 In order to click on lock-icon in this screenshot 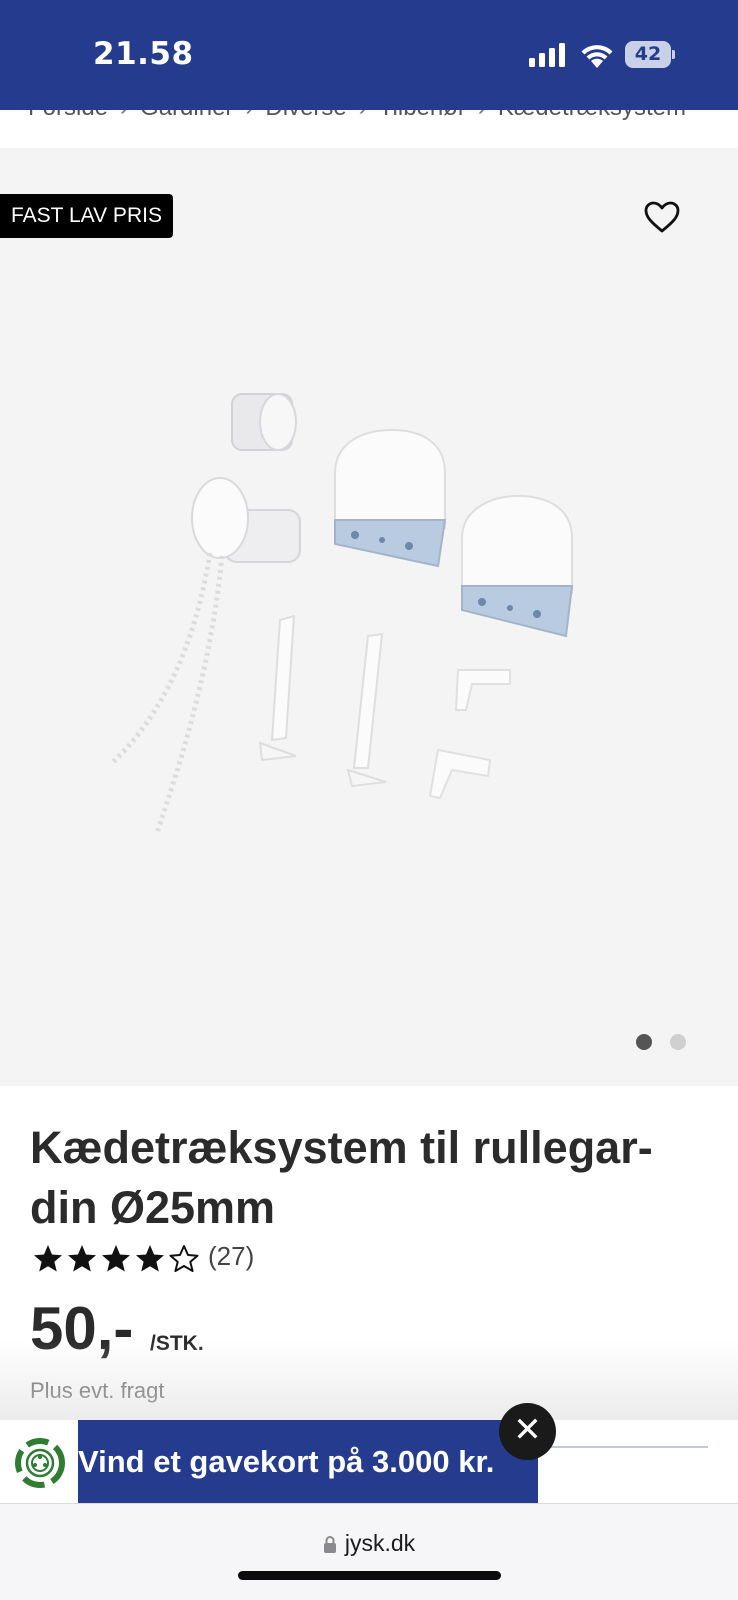, I will do `click(329, 1544)`.